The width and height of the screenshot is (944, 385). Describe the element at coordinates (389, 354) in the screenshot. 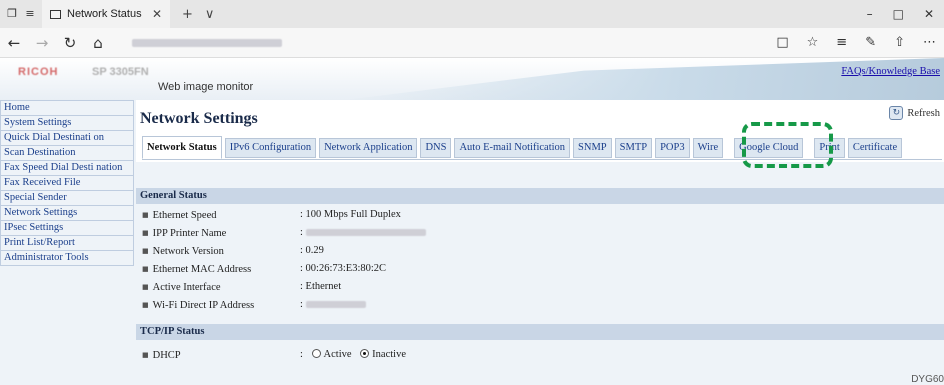

I see `dhcp-inactive-label: Inactive` at that location.